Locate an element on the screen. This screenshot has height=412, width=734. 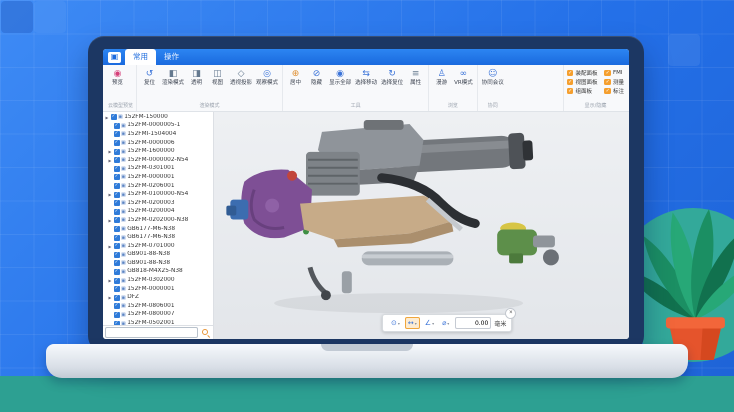
tree-item-label: 152FM-0100000-N54 is located at coordinates (158, 194).